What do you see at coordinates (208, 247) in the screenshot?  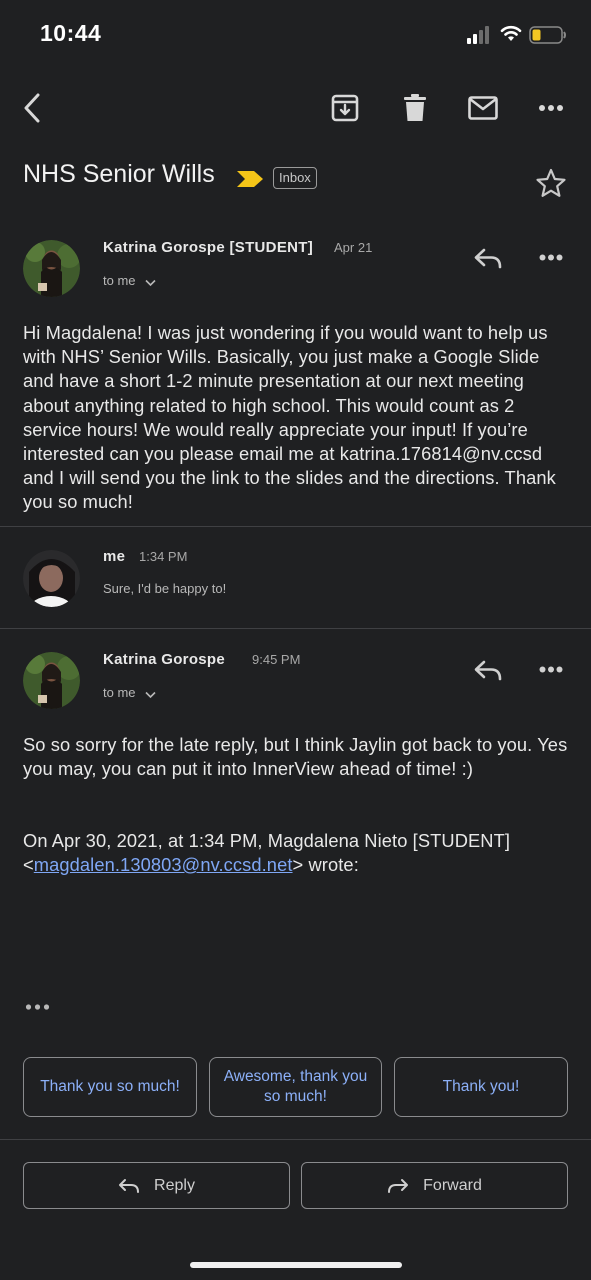 I see `sender-name: Katrina Gorospe [STUDENT]` at bounding box center [208, 247].